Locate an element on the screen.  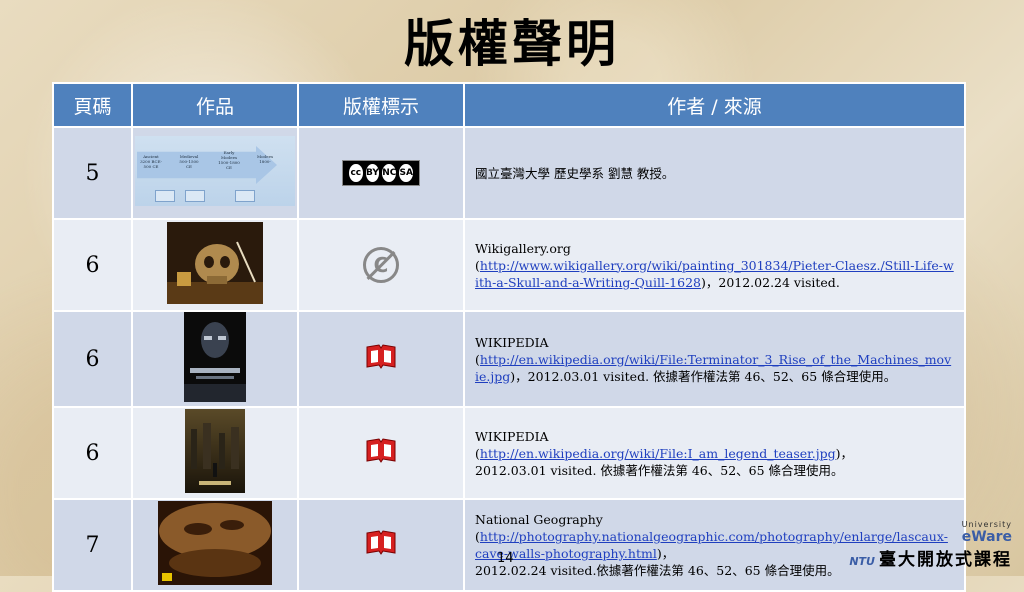
source-cell: 國立臺灣大學 歷史學系 劉慧 教授。 is located at coordinates (714, 173).